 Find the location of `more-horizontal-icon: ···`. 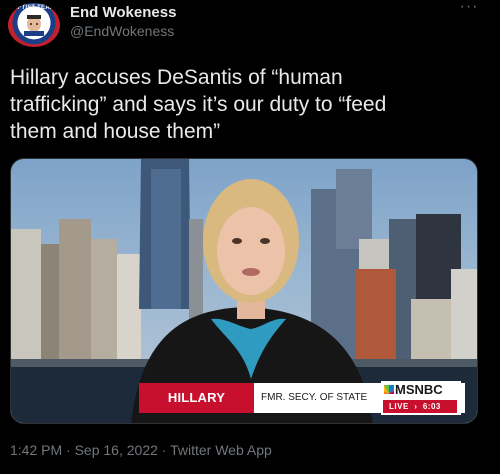

more-horizontal-icon: ··· is located at coordinates (469, 9).